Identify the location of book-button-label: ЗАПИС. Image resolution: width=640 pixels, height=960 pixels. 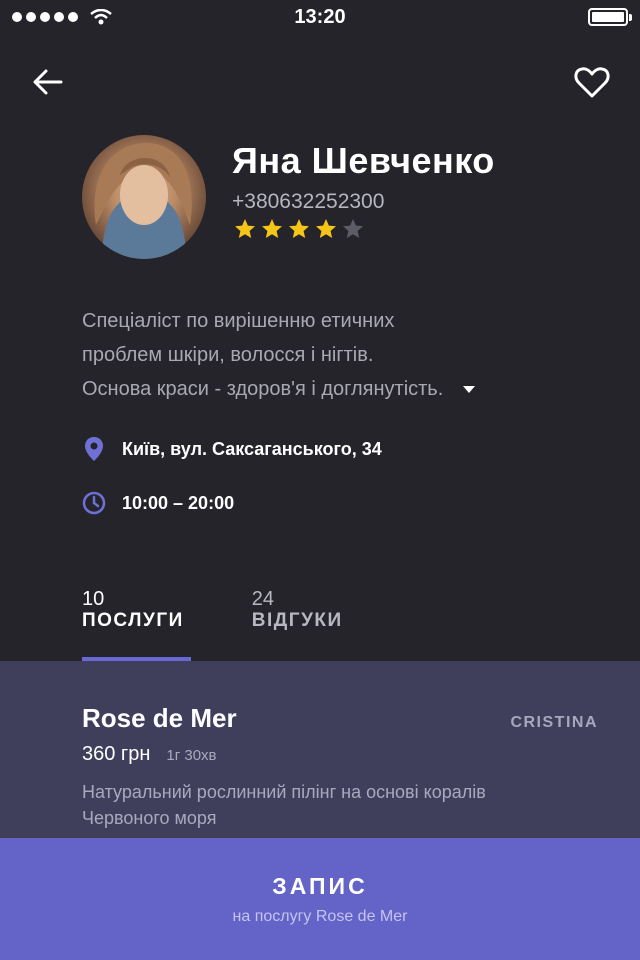
(320, 885).